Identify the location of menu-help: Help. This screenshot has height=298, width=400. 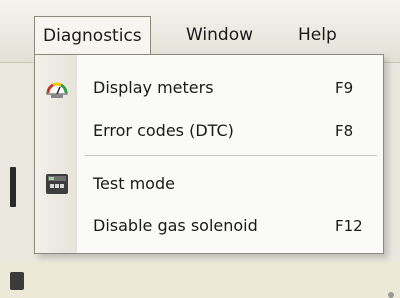
(317, 35).